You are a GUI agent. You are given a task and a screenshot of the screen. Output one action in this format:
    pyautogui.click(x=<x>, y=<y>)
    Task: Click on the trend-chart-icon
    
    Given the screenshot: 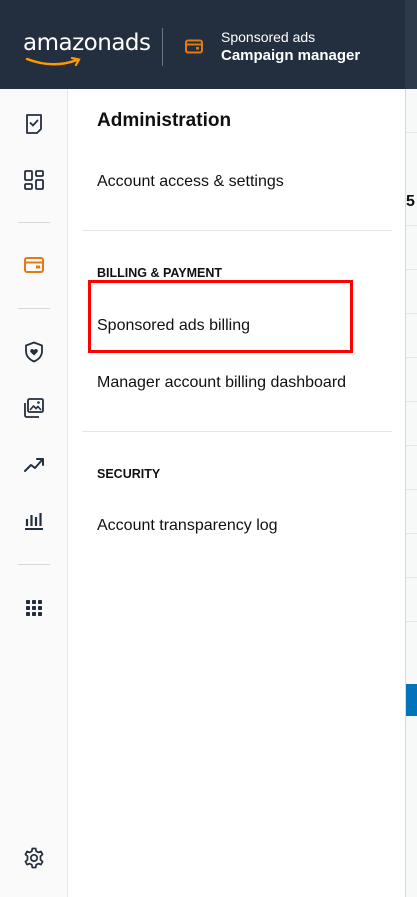 What is the action you would take?
    pyautogui.click(x=34, y=464)
    